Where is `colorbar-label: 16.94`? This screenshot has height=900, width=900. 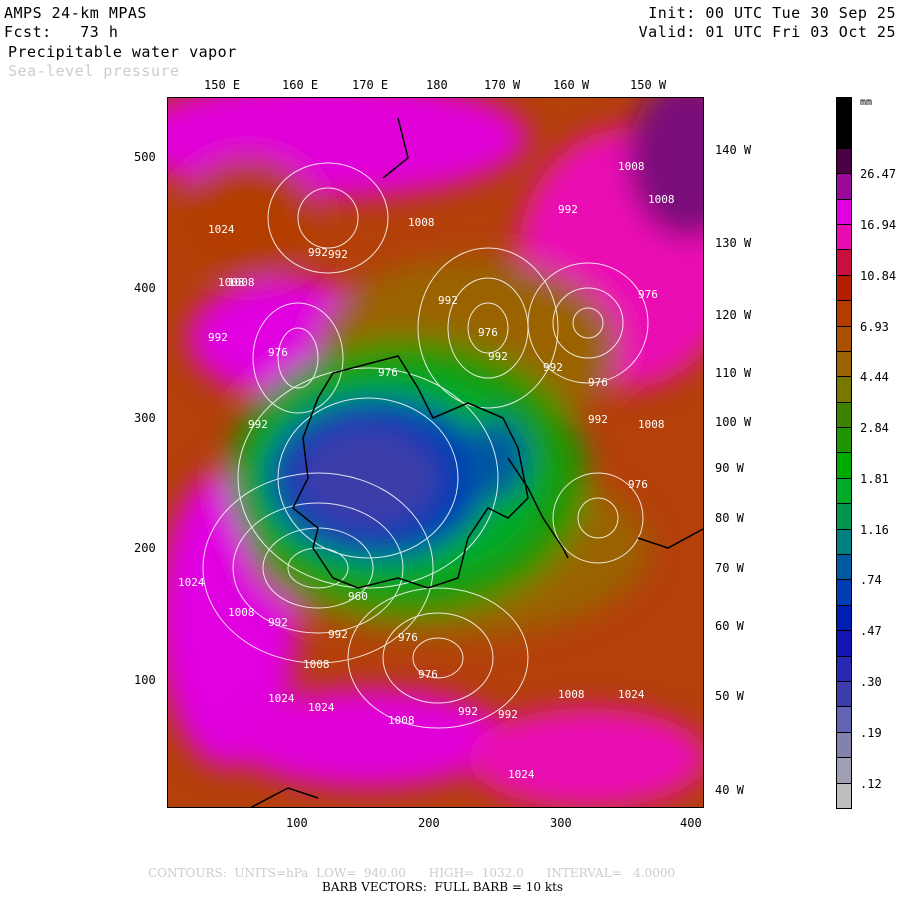 colorbar-label: 16.94 is located at coordinates (878, 224).